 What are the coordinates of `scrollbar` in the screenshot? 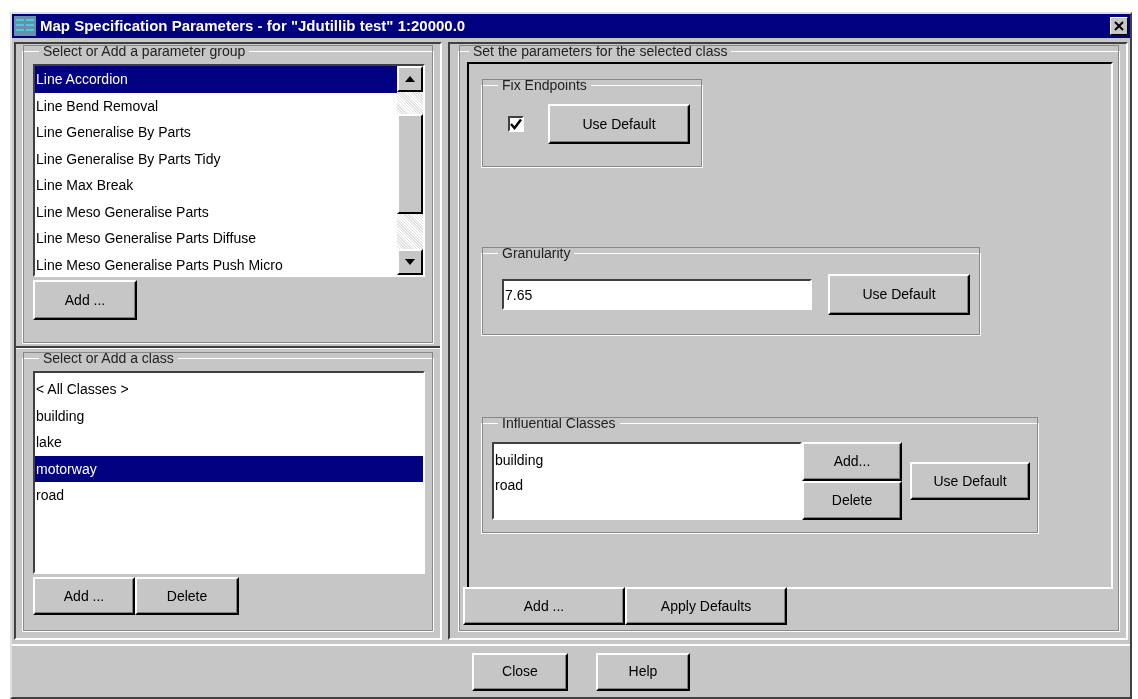 It's located at (410, 170).